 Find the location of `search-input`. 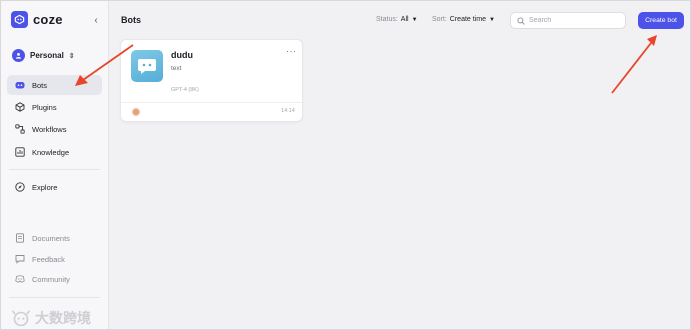

search-input is located at coordinates (574, 20).